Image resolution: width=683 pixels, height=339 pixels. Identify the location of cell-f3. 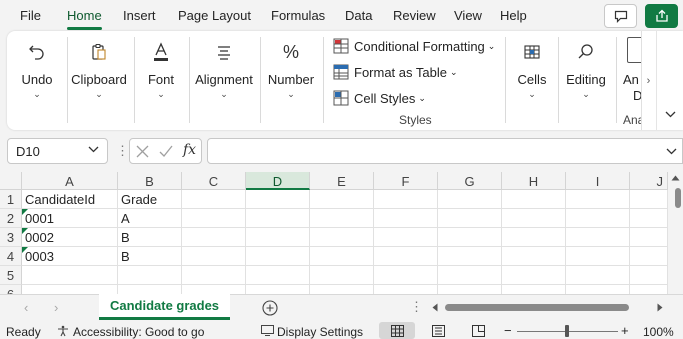
(406, 237).